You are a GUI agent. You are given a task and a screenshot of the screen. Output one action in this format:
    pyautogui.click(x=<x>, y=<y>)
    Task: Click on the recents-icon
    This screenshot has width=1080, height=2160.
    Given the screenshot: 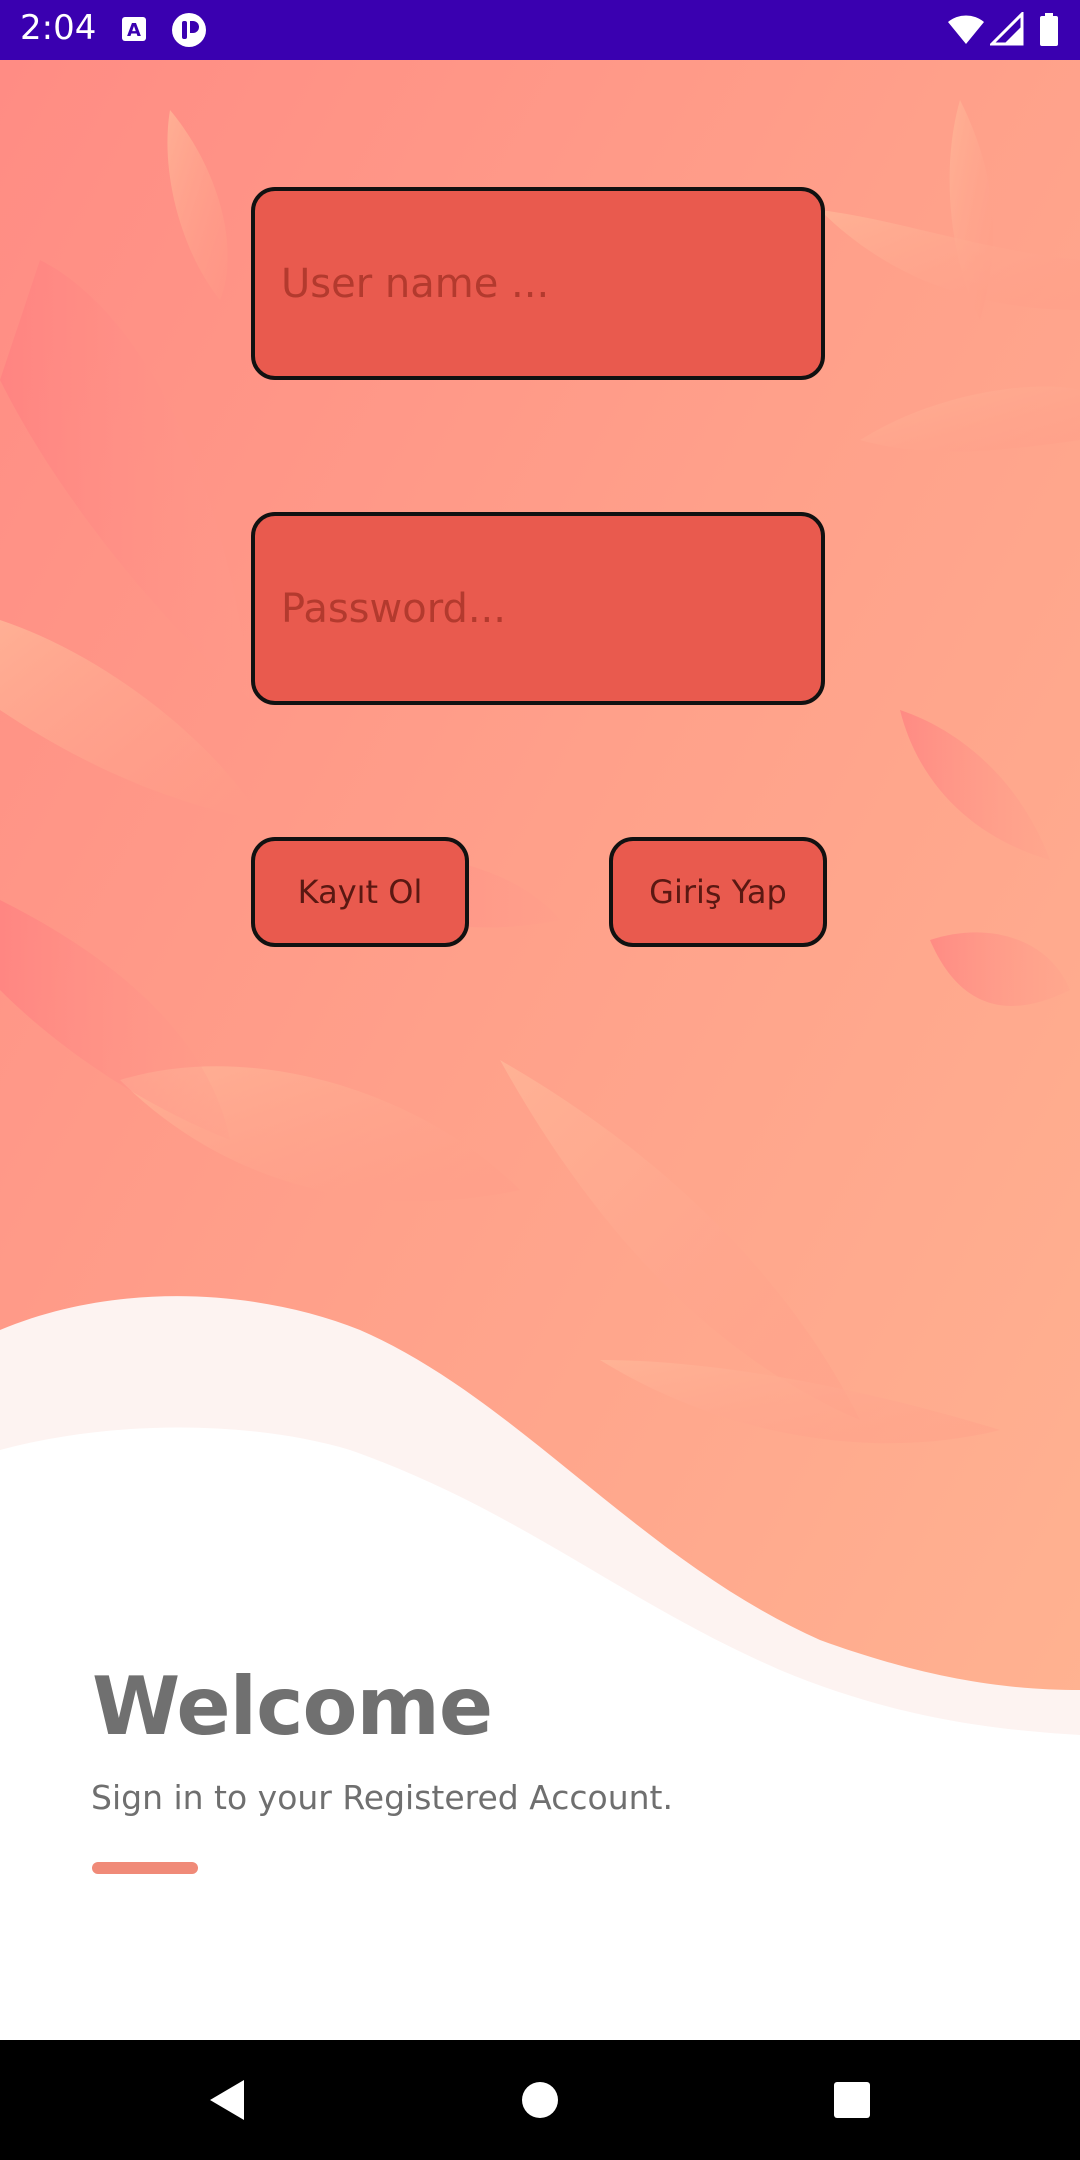 What is the action you would take?
    pyautogui.click(x=852, y=2100)
    